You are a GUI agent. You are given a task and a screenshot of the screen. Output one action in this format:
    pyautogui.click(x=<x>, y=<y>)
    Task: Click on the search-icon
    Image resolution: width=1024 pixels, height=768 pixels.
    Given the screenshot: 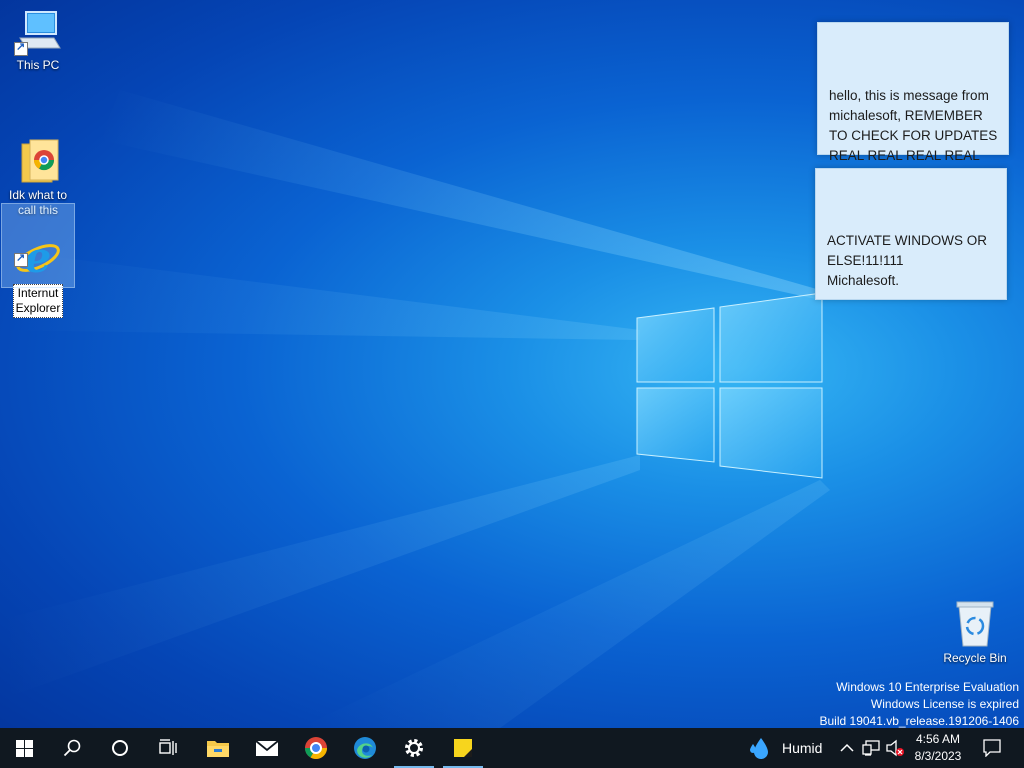 What is the action you would take?
    pyautogui.click(x=72, y=748)
    